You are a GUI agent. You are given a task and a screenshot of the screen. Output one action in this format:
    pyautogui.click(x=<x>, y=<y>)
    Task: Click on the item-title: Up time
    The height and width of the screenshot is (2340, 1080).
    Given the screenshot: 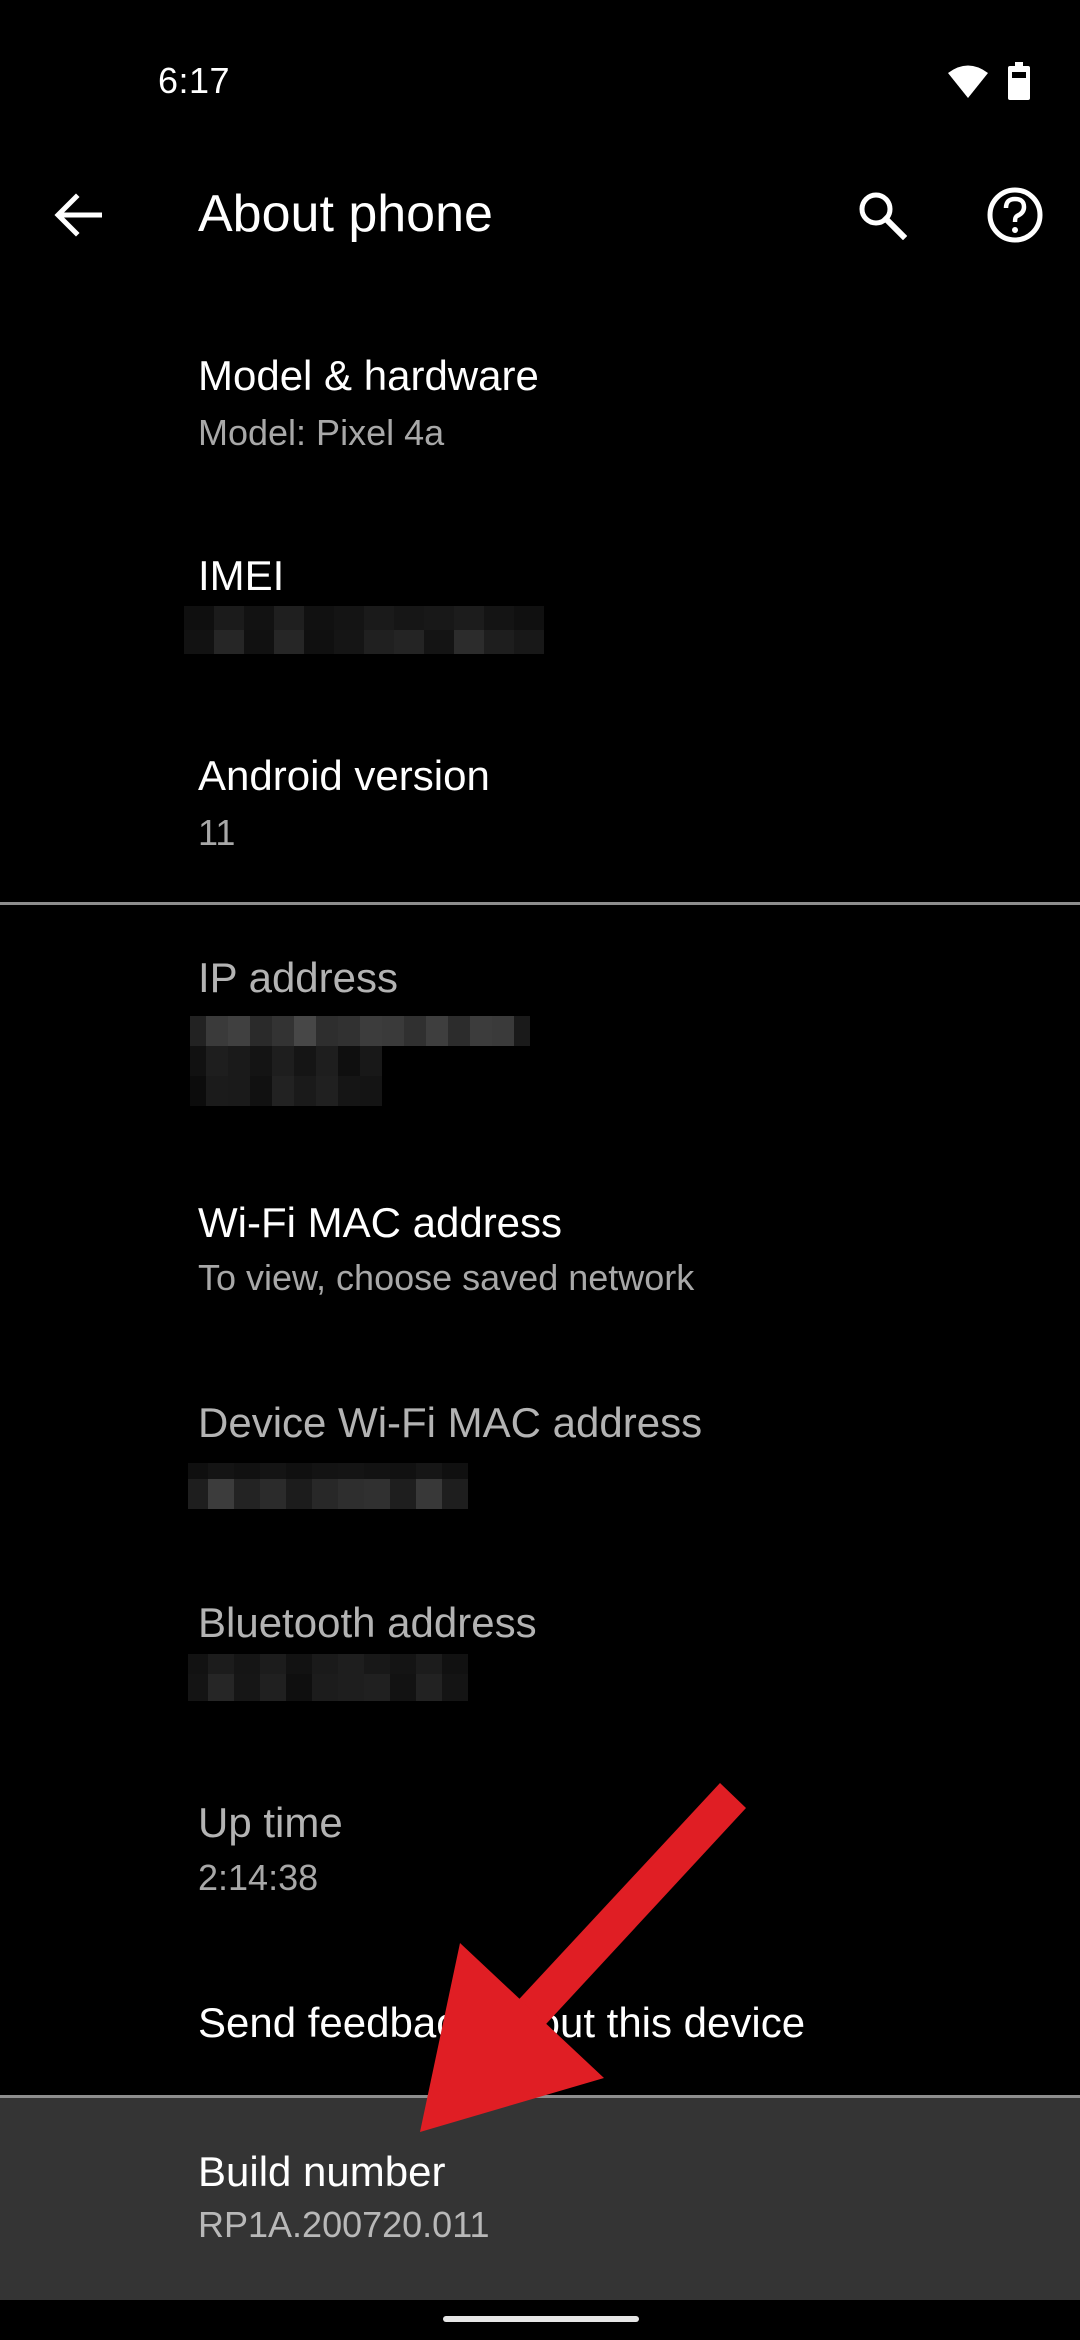 What is the action you would take?
    pyautogui.click(x=270, y=1822)
    